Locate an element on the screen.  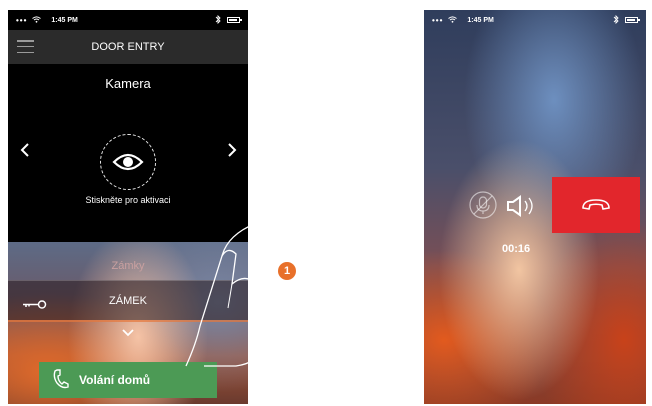
hang-up-icon is located at coordinates (596, 204).